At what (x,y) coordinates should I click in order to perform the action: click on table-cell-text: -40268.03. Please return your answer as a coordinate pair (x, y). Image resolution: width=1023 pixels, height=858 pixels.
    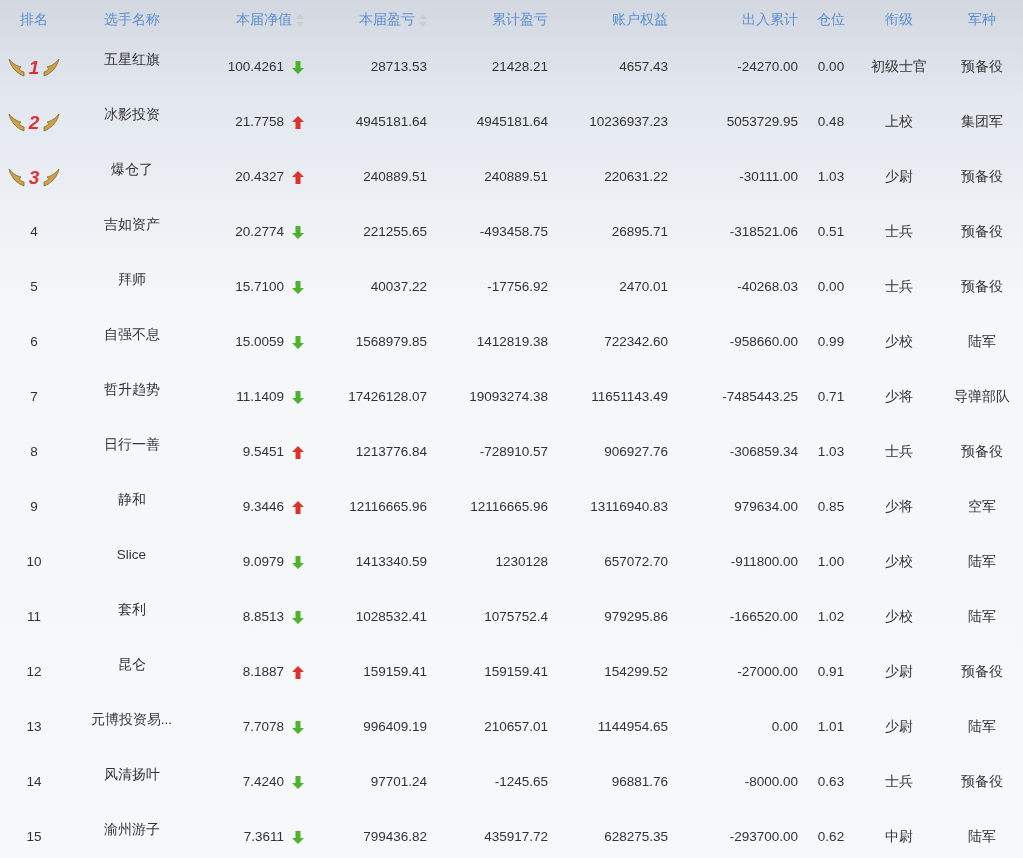
    Looking at the image, I should click on (768, 287).